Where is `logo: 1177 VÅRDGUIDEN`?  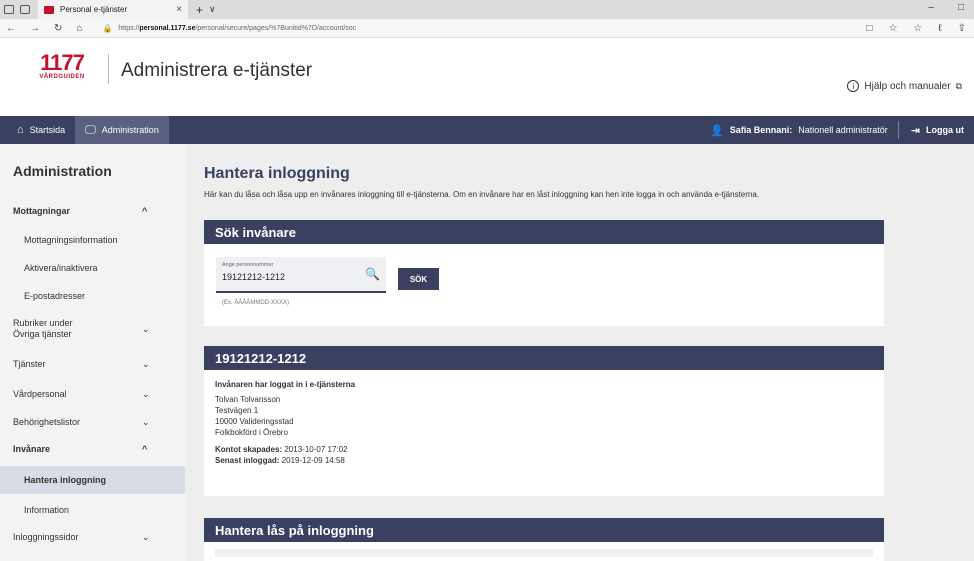 logo: 1177 VÅRDGUIDEN is located at coordinates (62, 65).